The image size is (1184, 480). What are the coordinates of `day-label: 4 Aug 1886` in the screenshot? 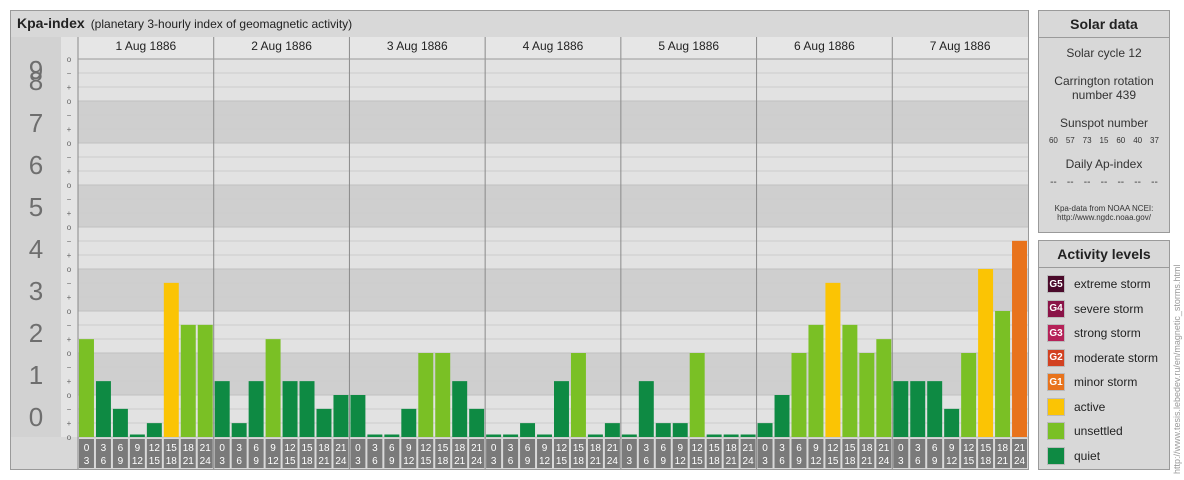 It's located at (553, 46).